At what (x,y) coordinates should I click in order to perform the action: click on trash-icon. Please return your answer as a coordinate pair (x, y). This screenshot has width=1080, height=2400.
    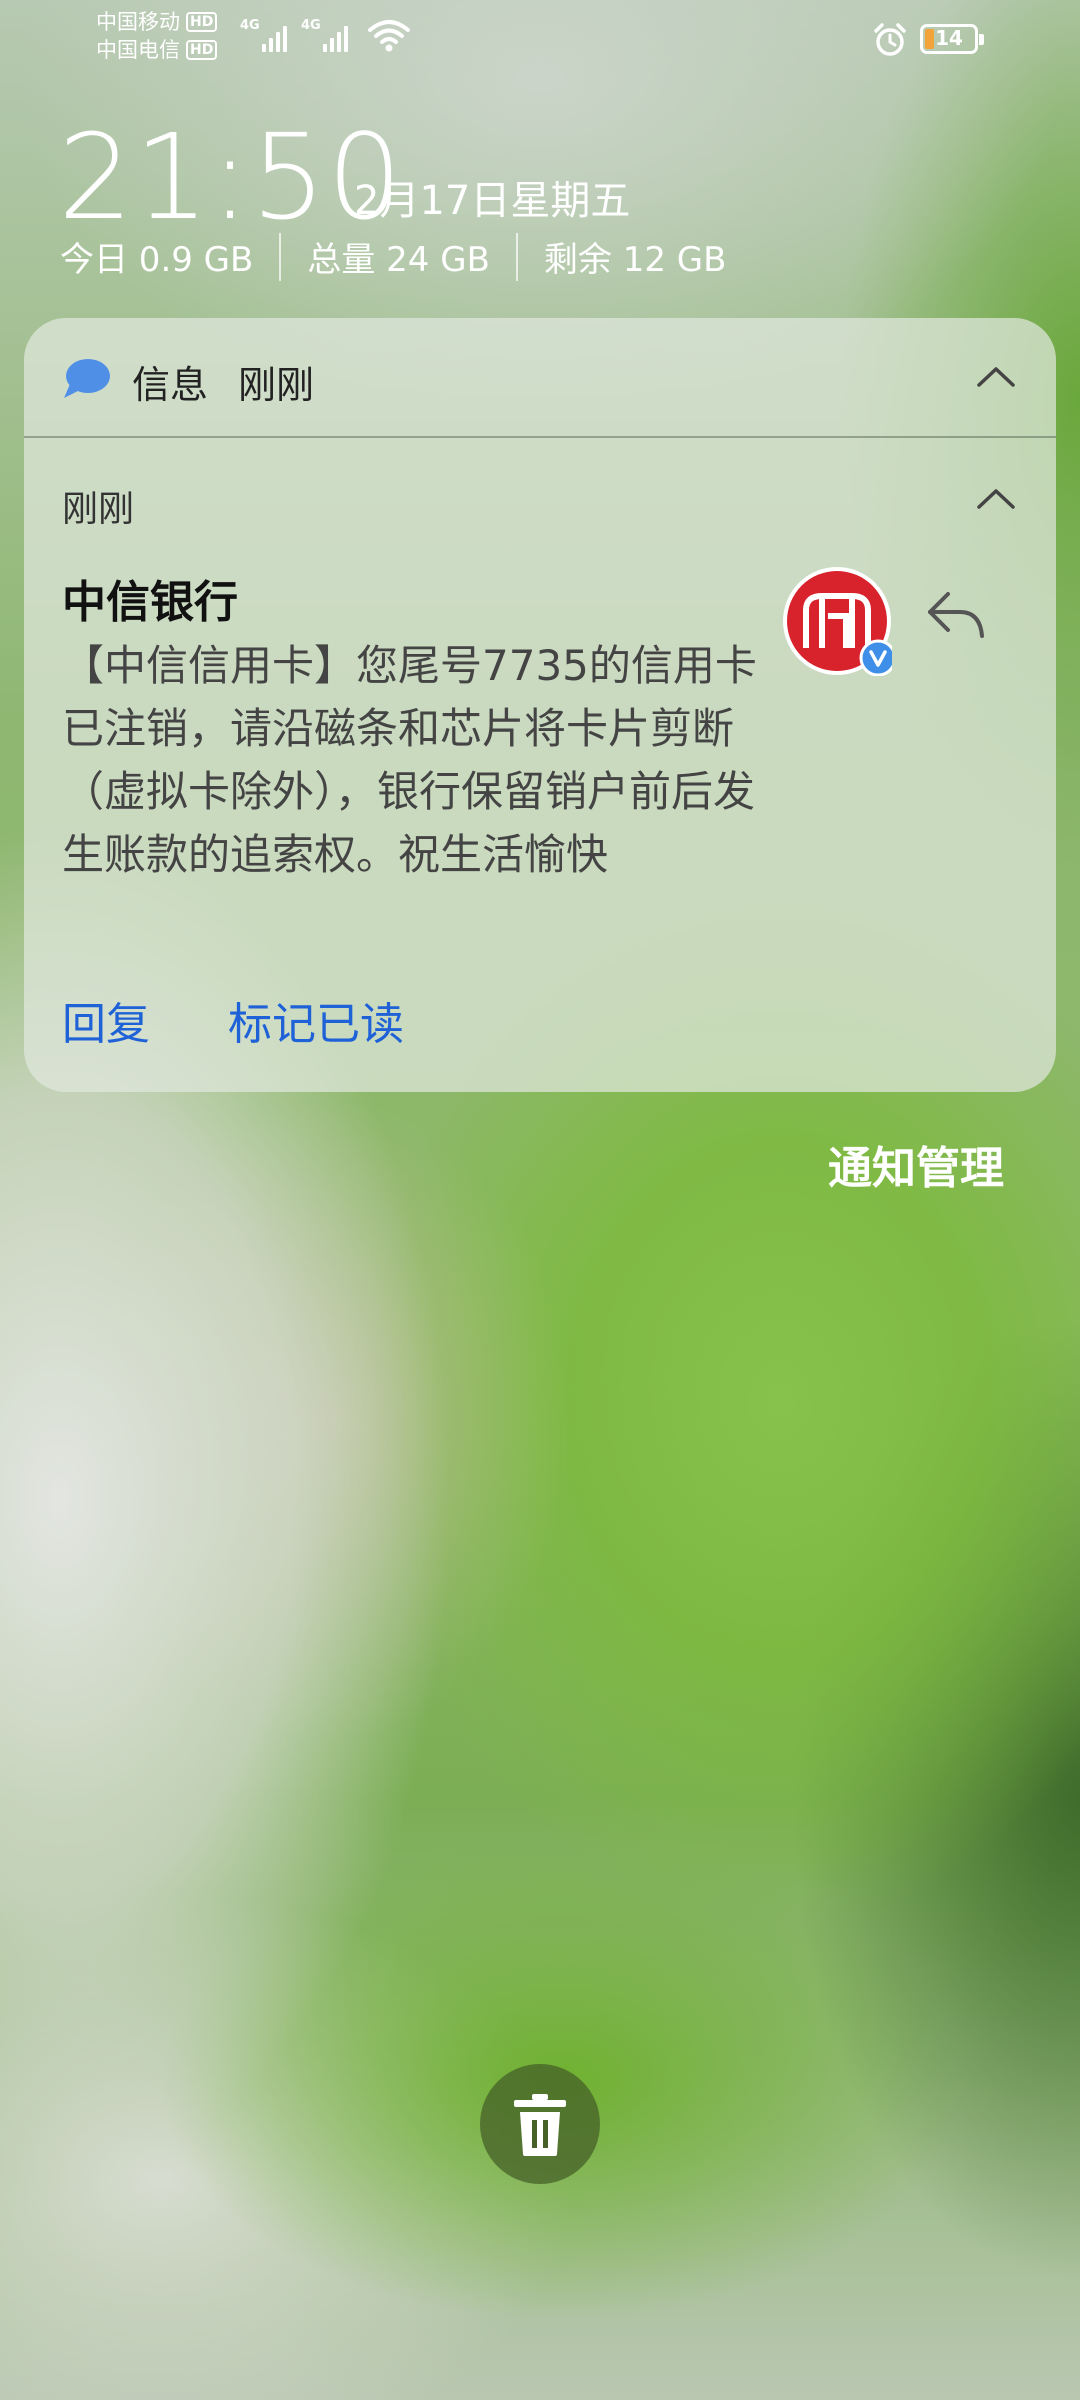
    Looking at the image, I should click on (540, 2125).